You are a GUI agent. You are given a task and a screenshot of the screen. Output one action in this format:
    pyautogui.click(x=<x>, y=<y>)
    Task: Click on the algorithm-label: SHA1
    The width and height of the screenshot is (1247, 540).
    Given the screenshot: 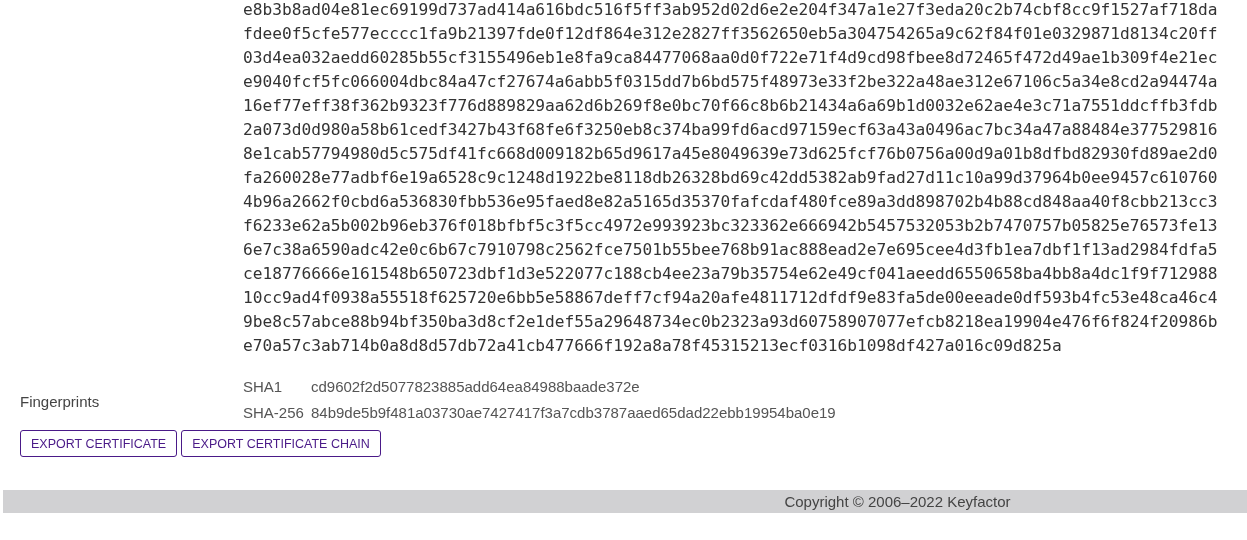 What is the action you would take?
    pyautogui.click(x=263, y=386)
    